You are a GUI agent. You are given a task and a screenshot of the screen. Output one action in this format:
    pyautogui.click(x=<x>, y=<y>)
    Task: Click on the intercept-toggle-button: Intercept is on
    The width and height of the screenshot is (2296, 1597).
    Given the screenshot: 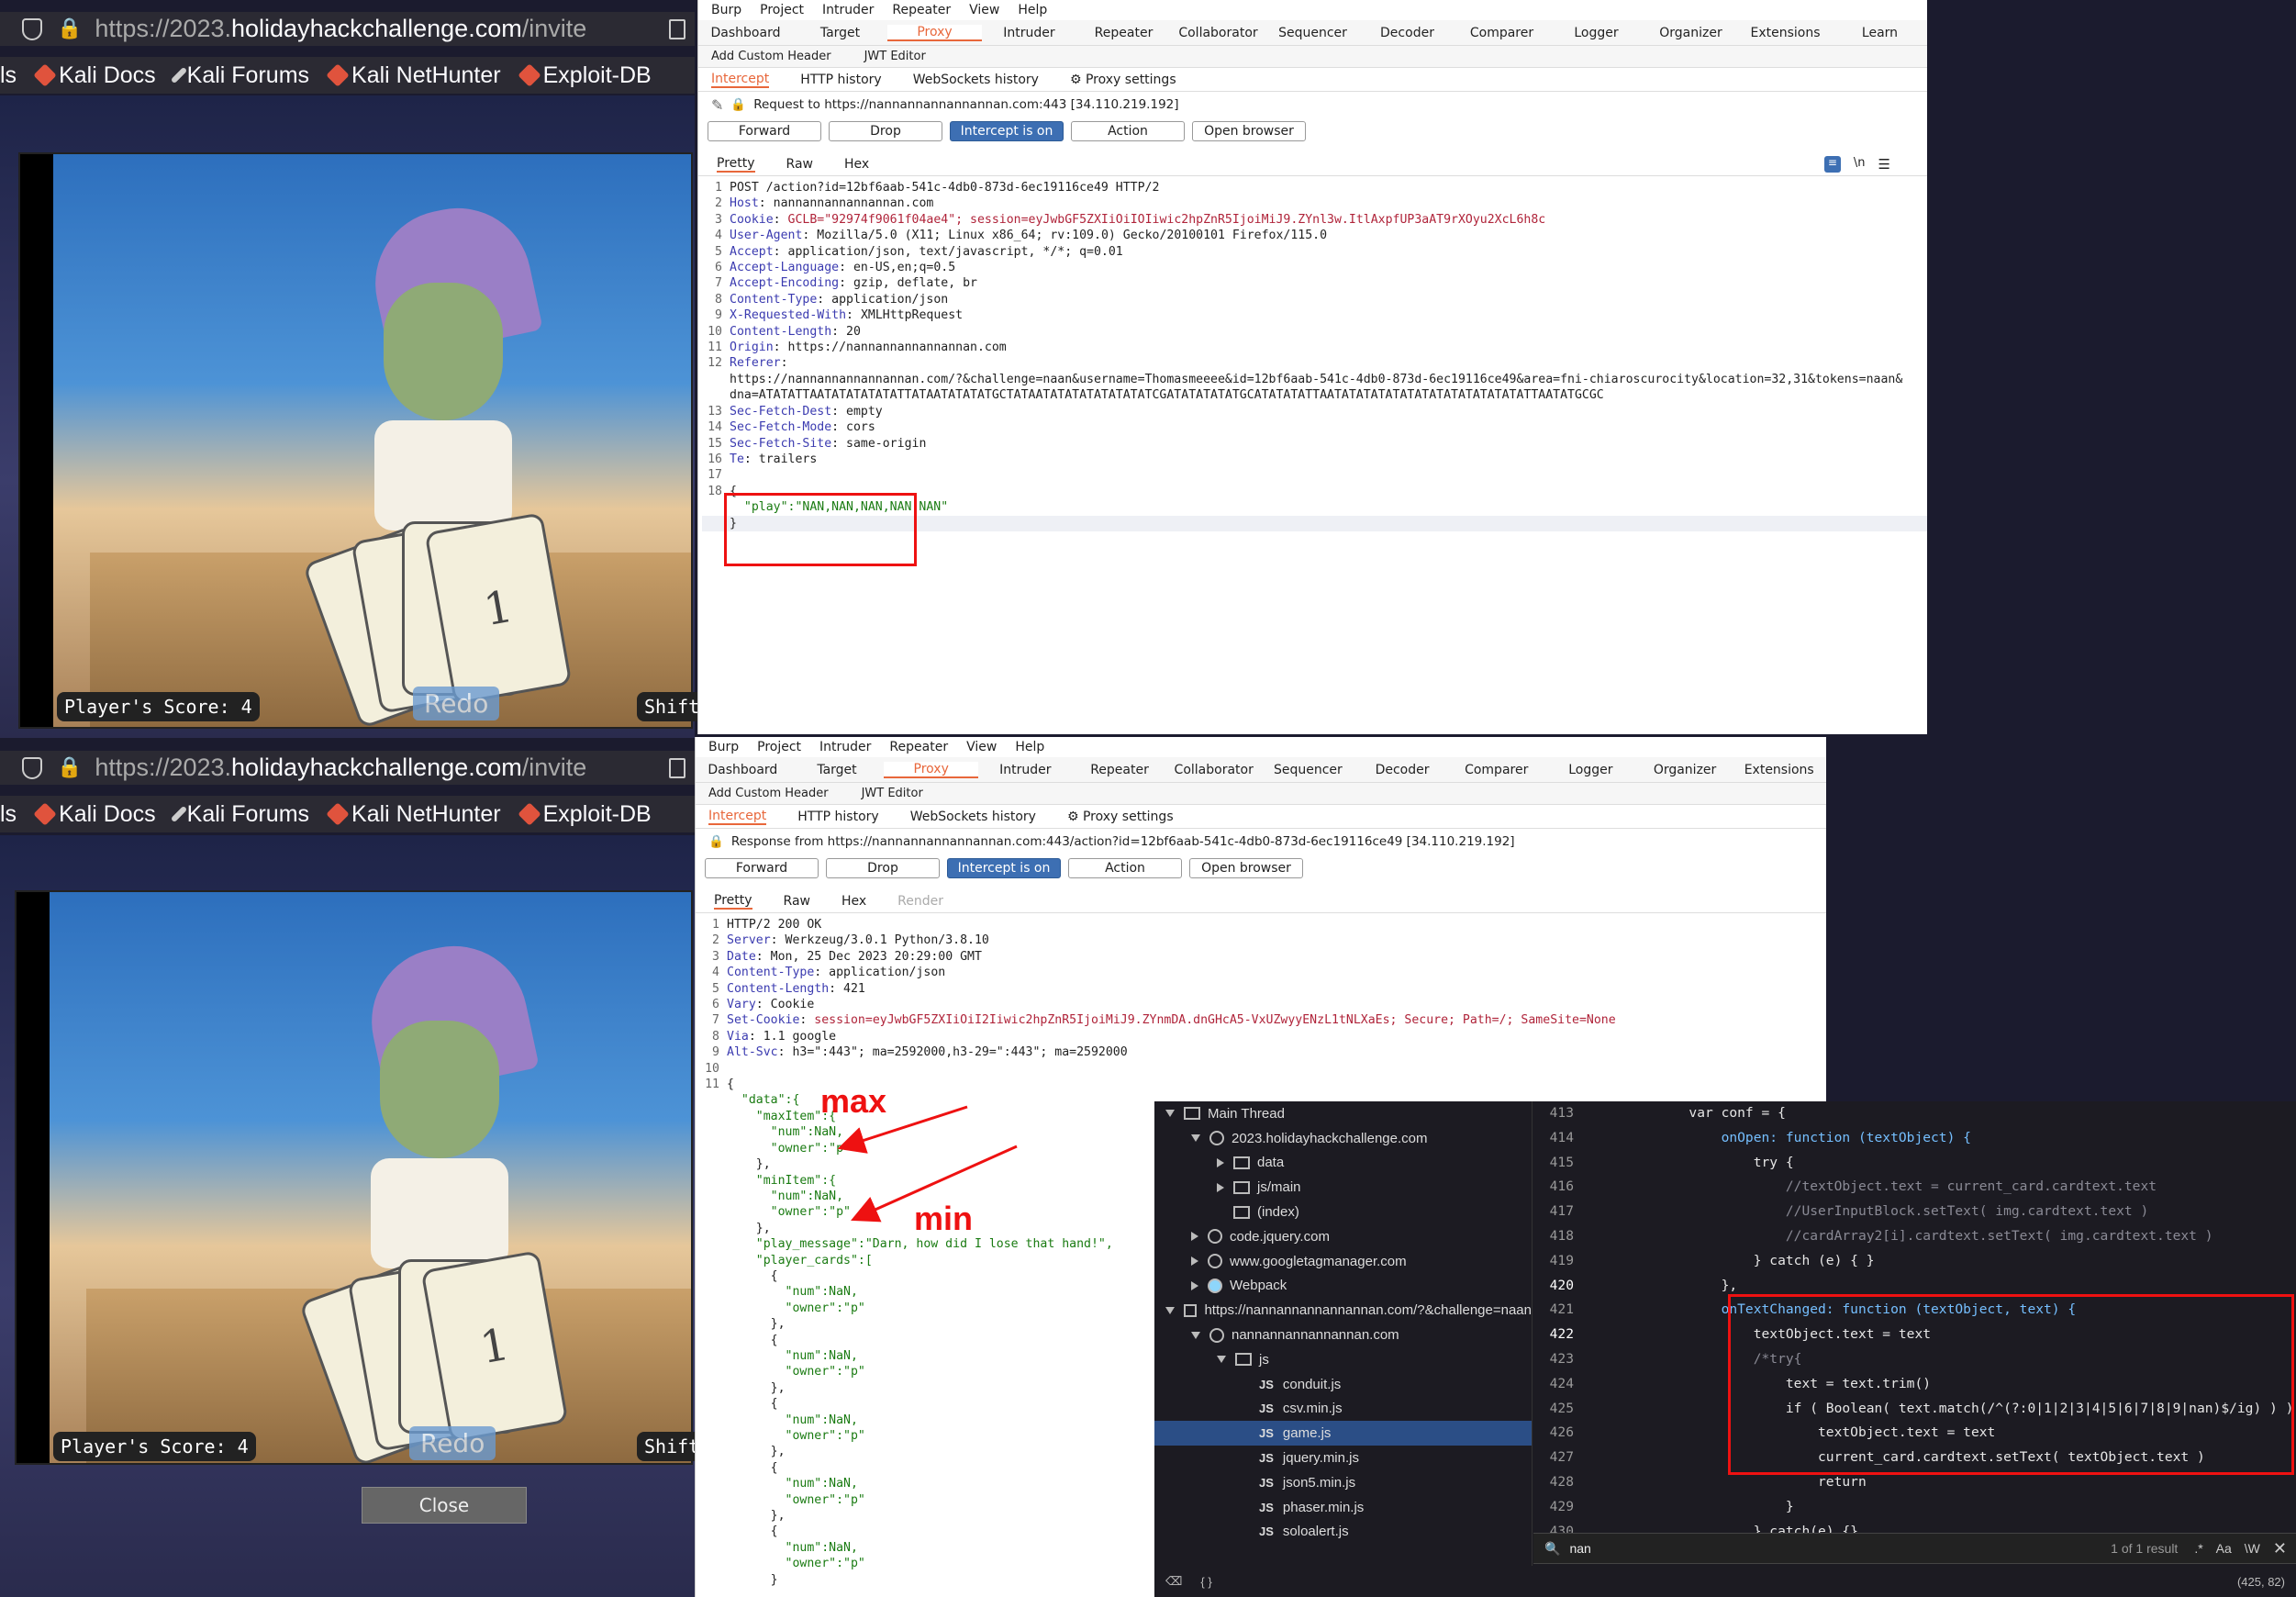 What is the action you would take?
    pyautogui.click(x=1007, y=131)
    